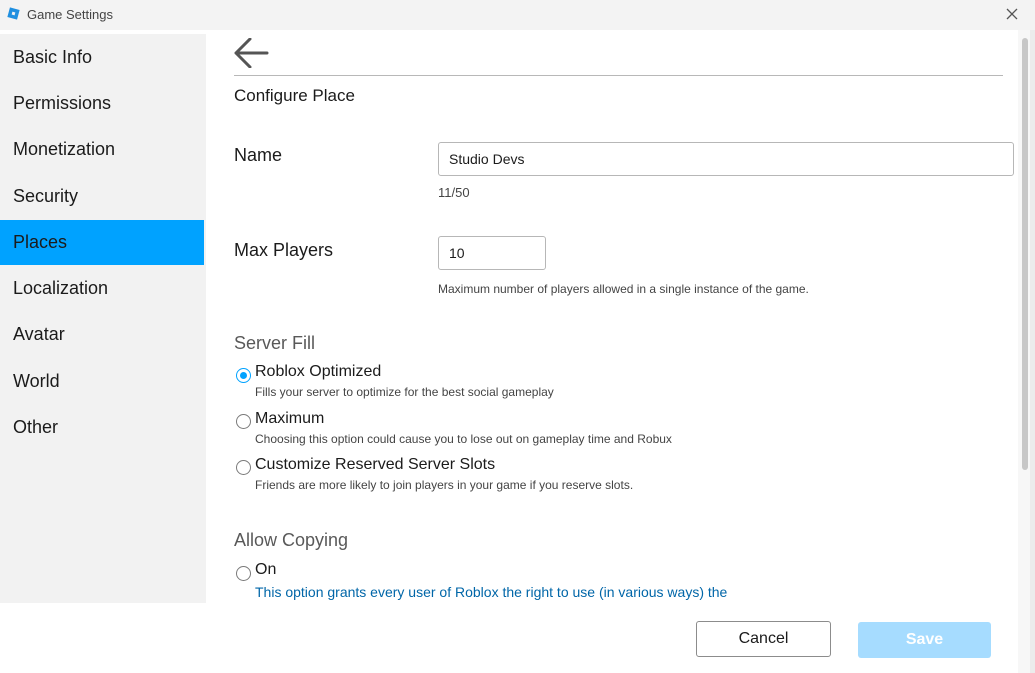  I want to click on sidebar-item-monetization: Monetization, so click(102, 149).